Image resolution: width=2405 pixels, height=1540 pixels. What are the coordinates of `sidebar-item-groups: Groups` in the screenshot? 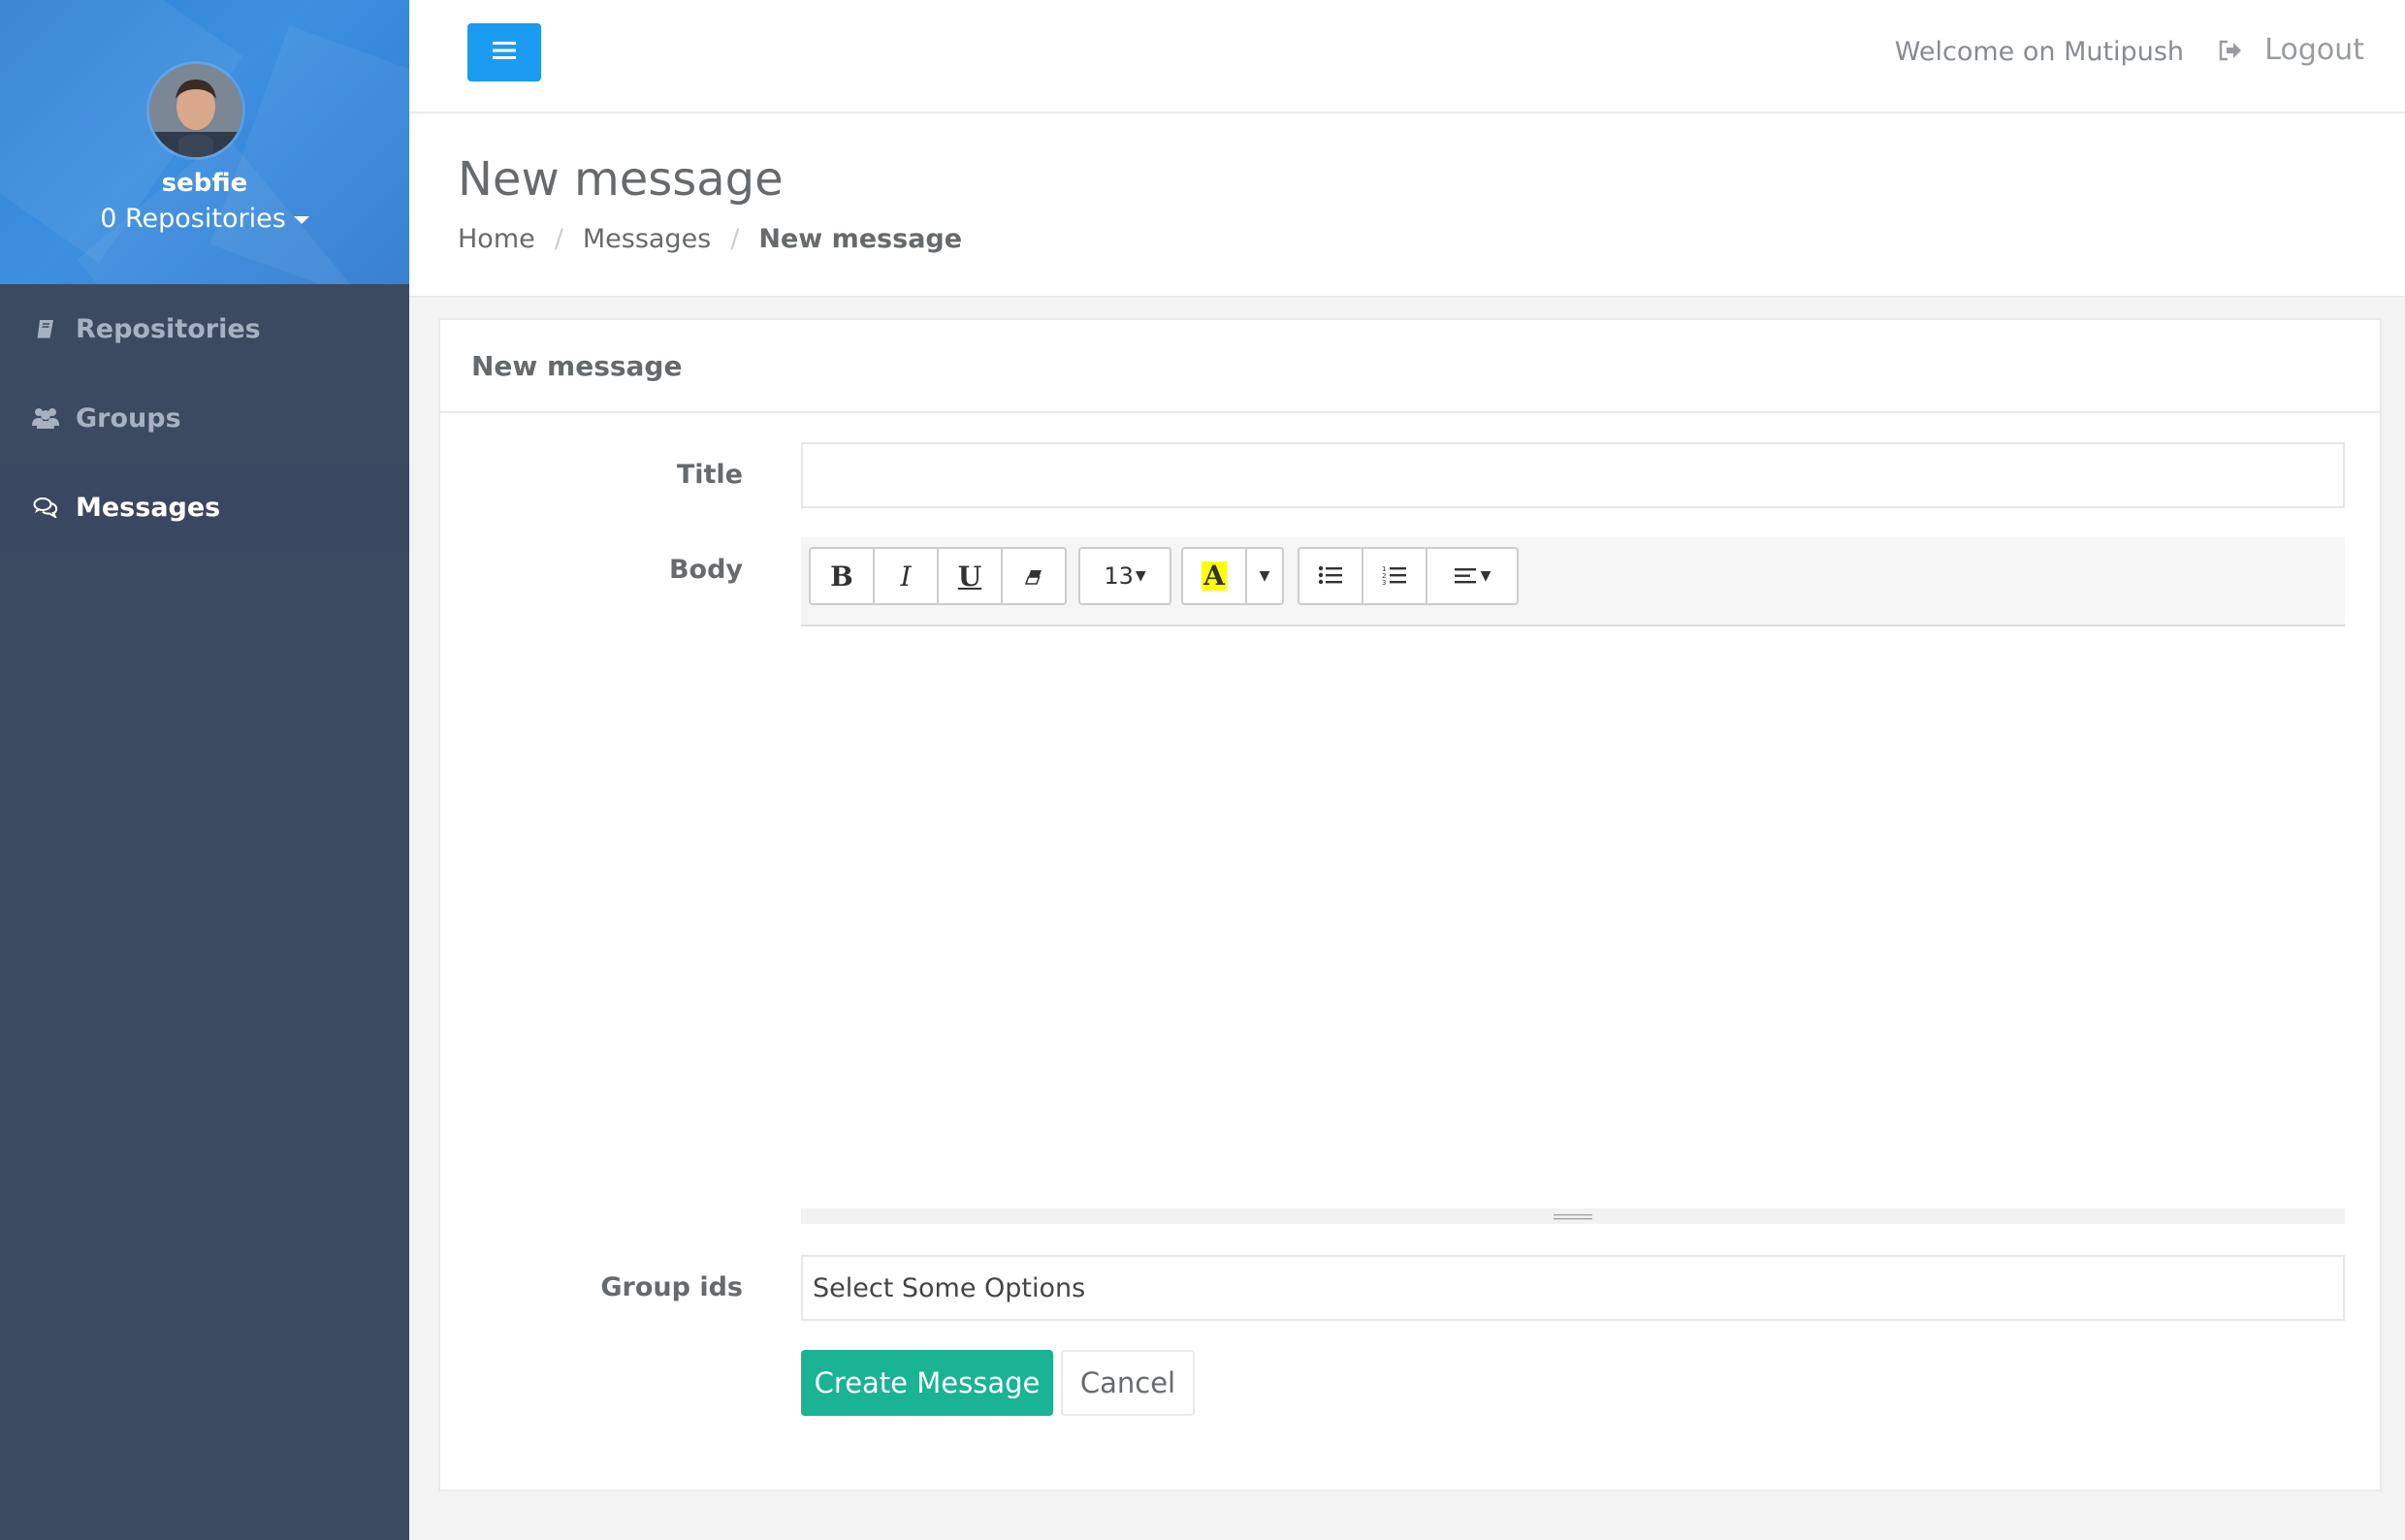 It's located at (205, 418).